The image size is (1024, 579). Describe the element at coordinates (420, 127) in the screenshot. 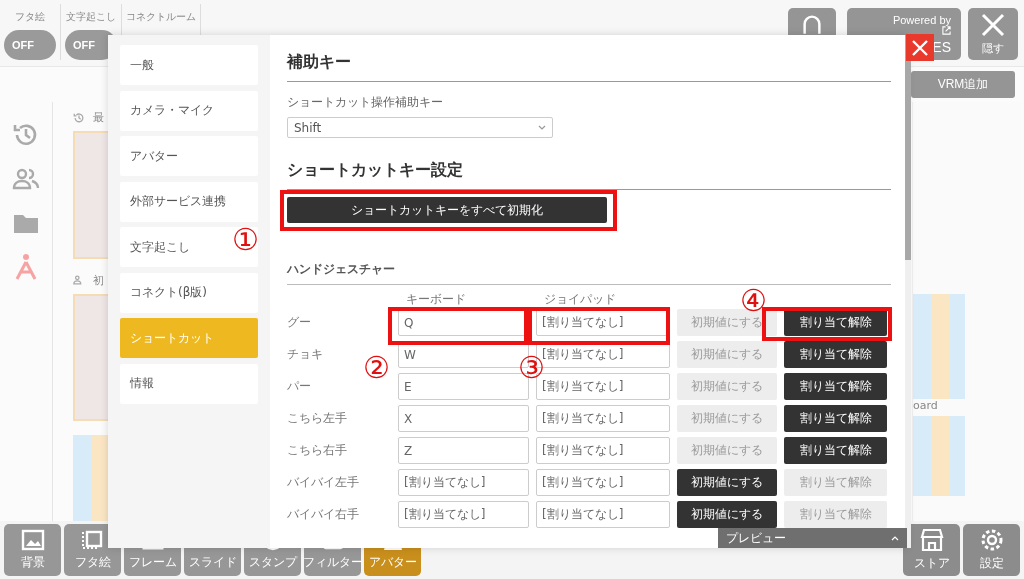

I see `modifier-key-dropdown: Shift` at that location.